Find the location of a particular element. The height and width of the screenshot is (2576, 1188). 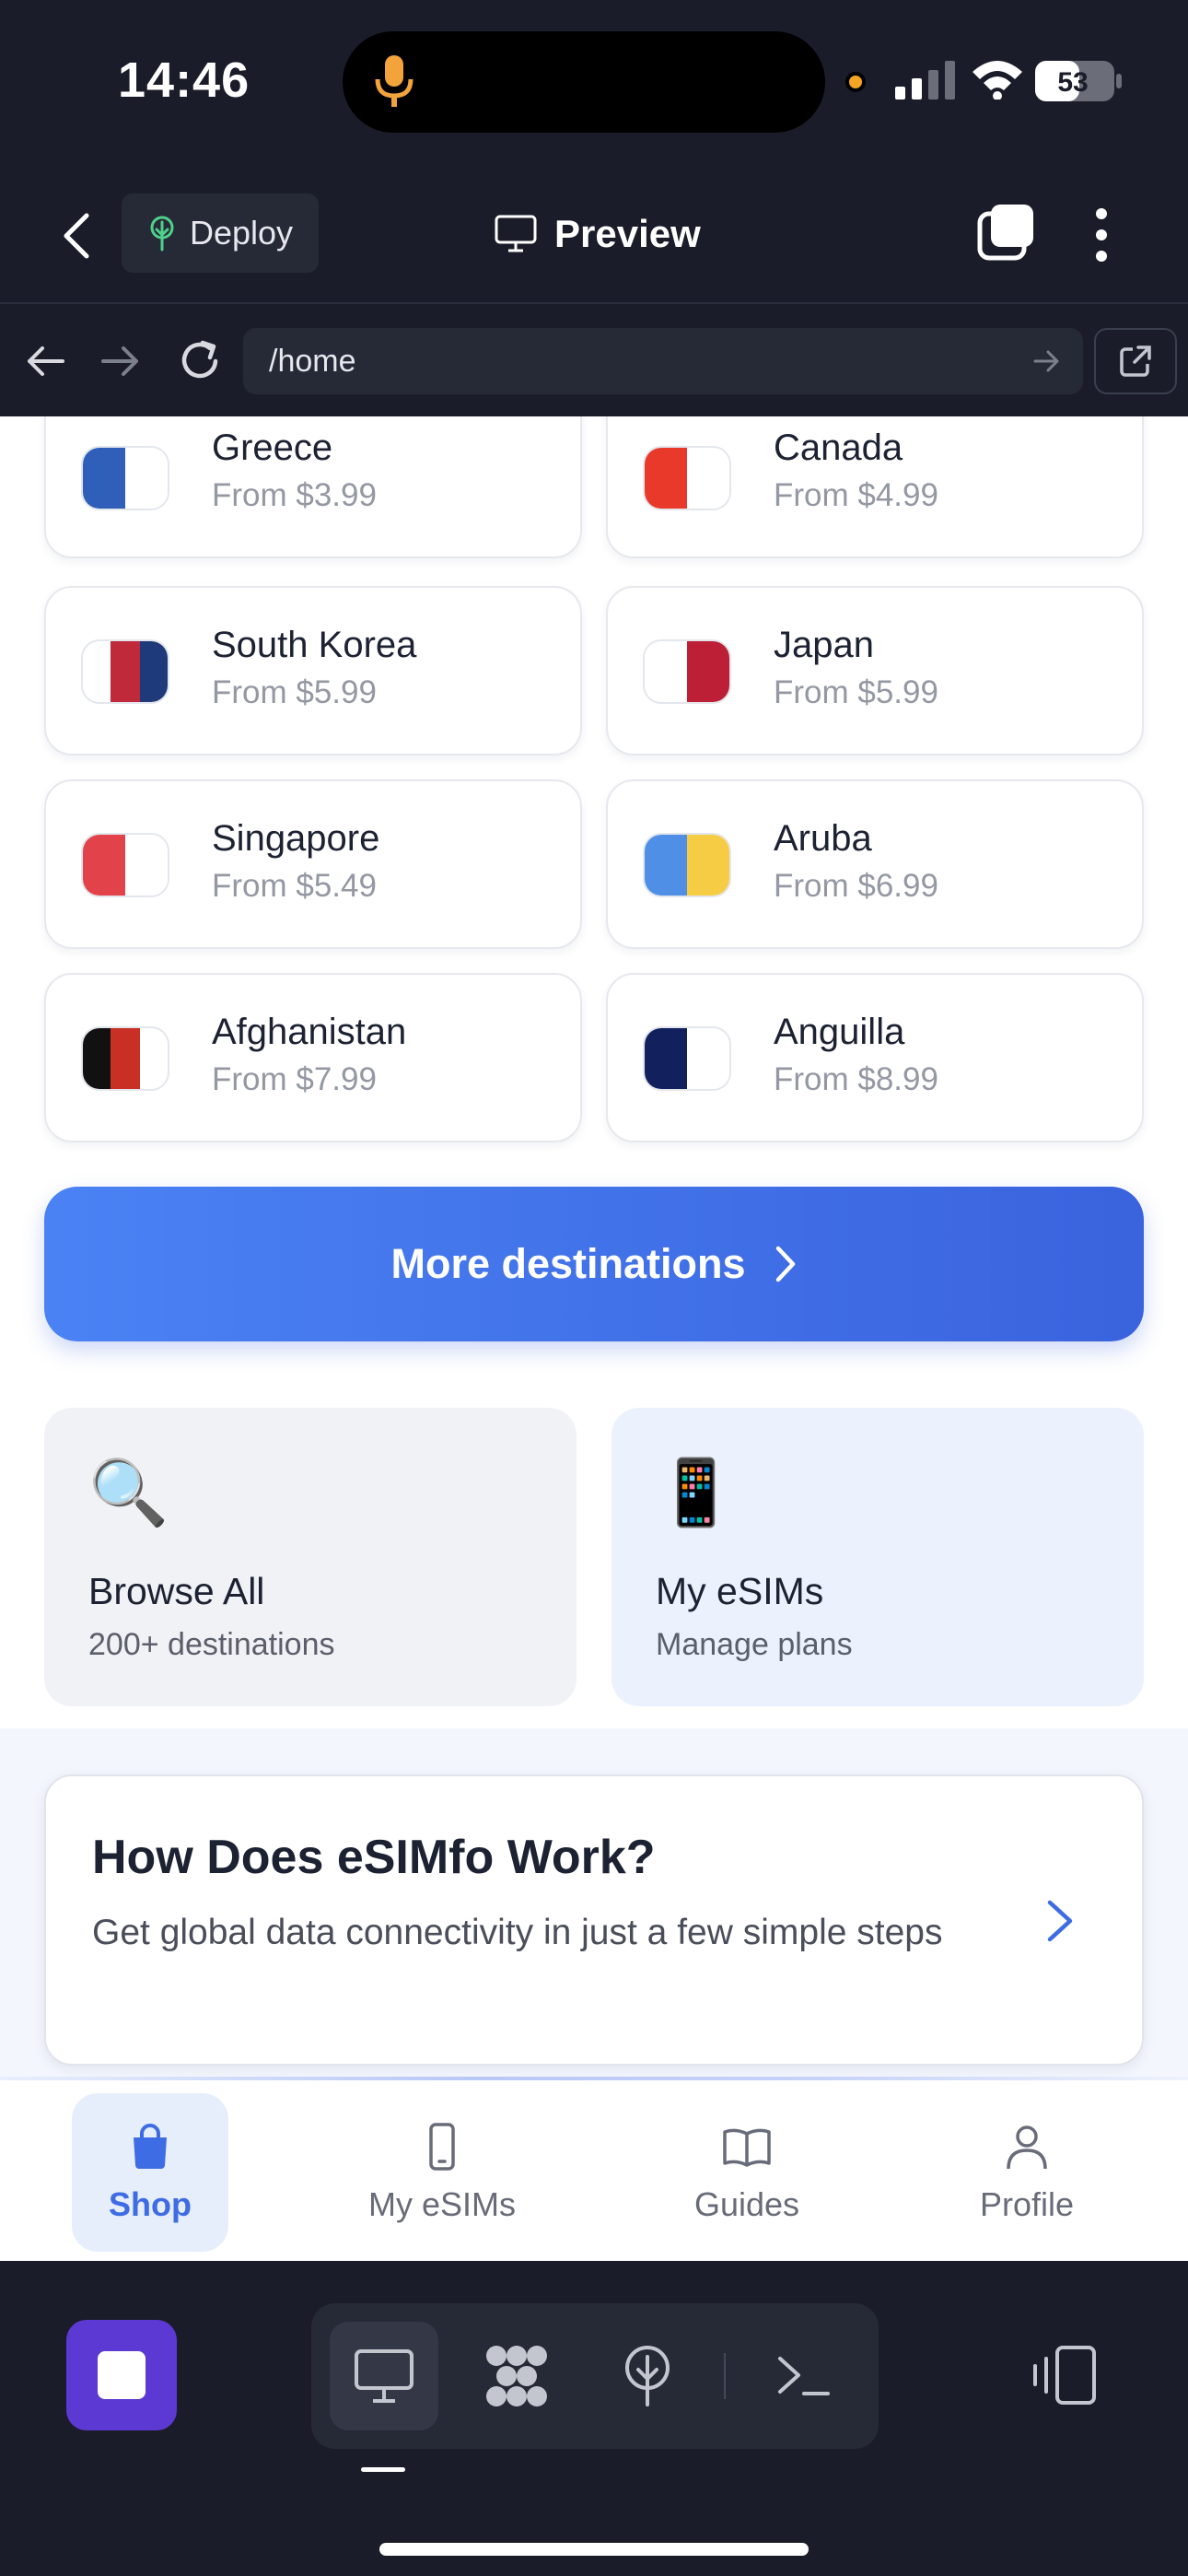

tool-divider is located at coordinates (725, 2376).